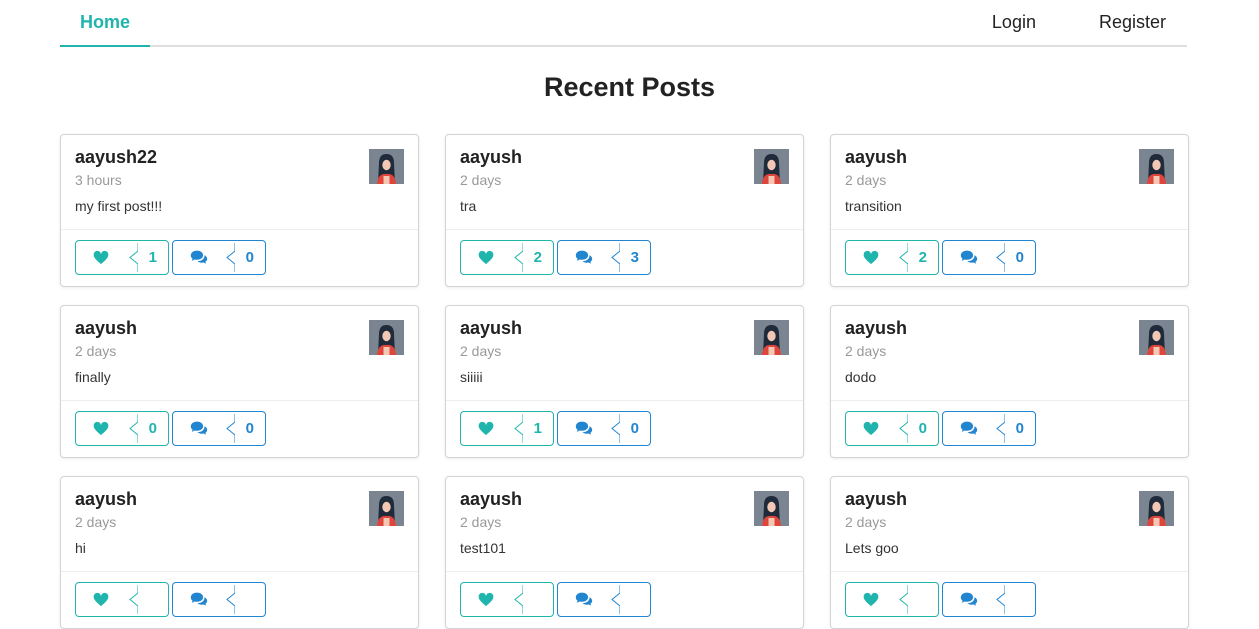  I want to click on post-actions: 10, so click(172, 257).